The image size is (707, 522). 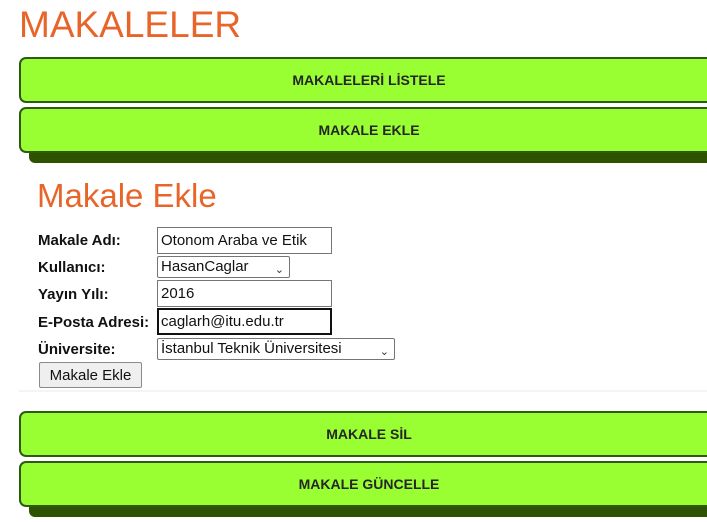 I want to click on user-label: Kullanıcı:, so click(x=72, y=267).